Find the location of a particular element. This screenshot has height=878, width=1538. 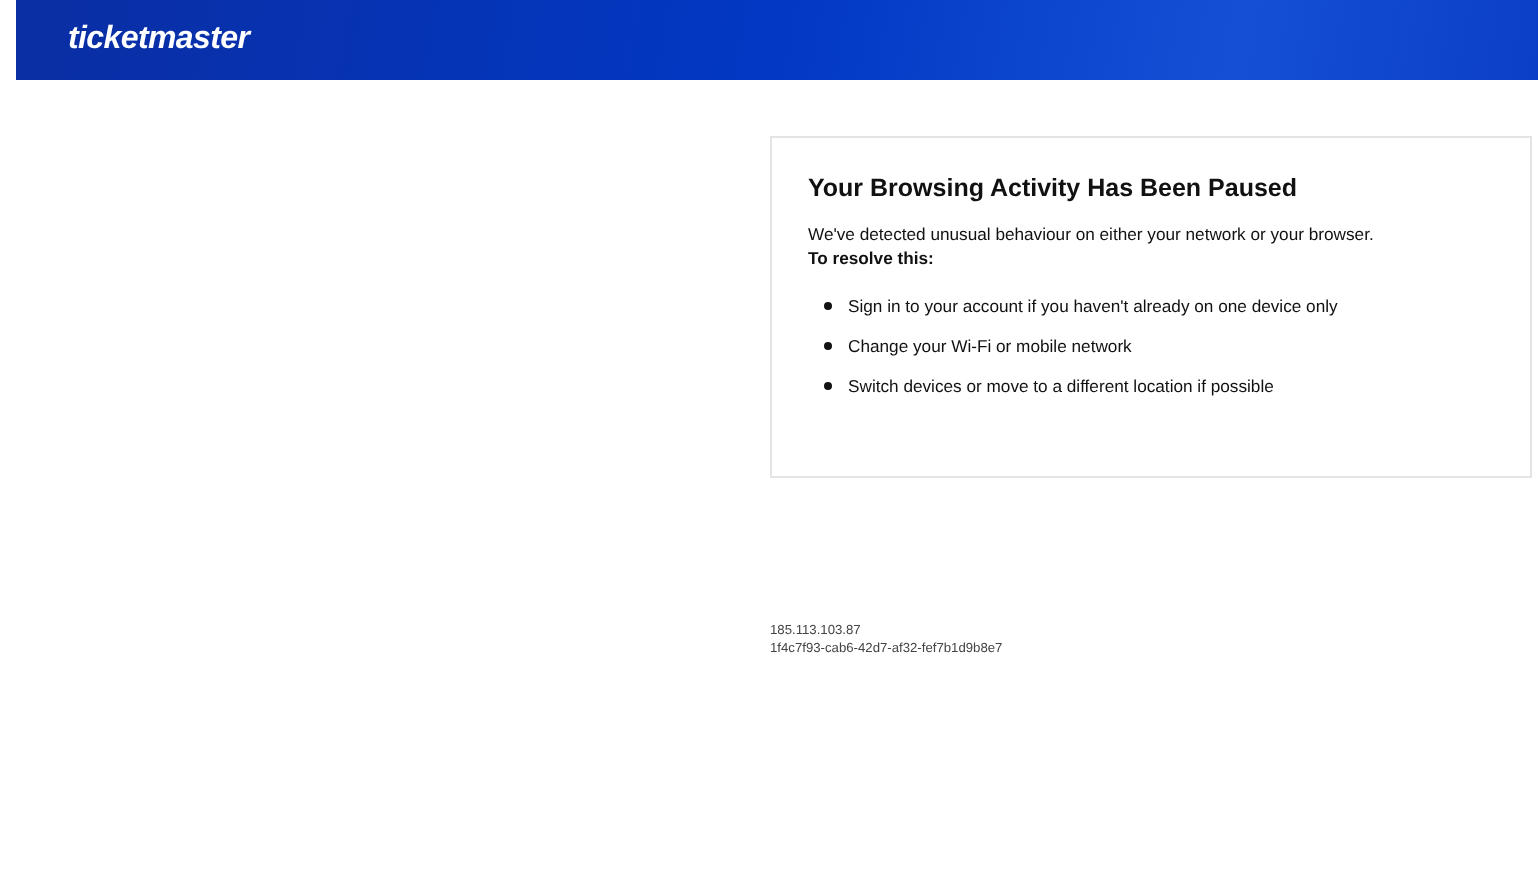

step-text: Sign in to your account if you haven't already on one device only is located at coordinates (1093, 306).